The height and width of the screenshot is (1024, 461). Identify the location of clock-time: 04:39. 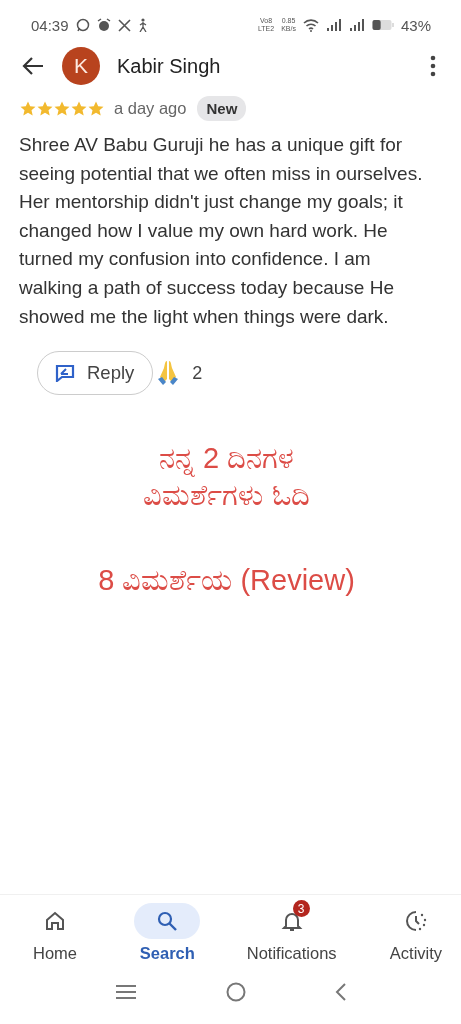
(50, 25).